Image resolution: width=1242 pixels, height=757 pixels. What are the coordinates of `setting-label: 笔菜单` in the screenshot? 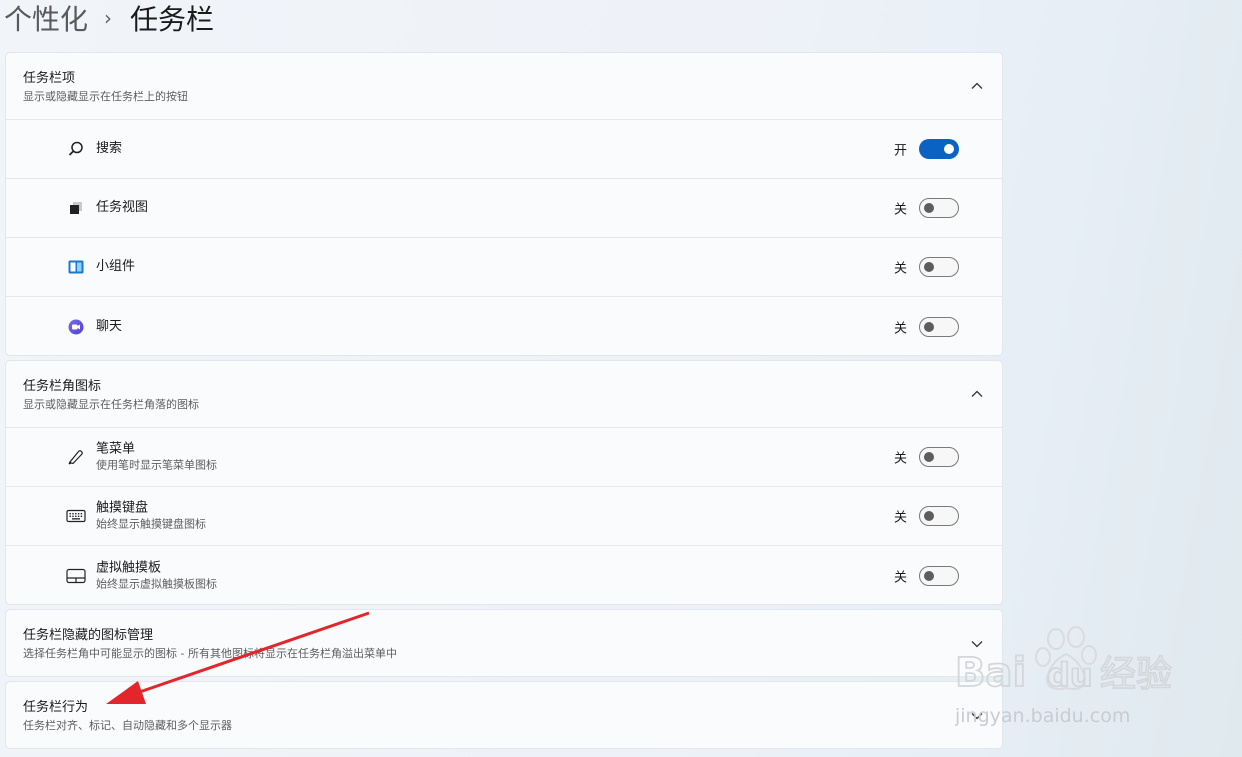 It's located at (116, 449).